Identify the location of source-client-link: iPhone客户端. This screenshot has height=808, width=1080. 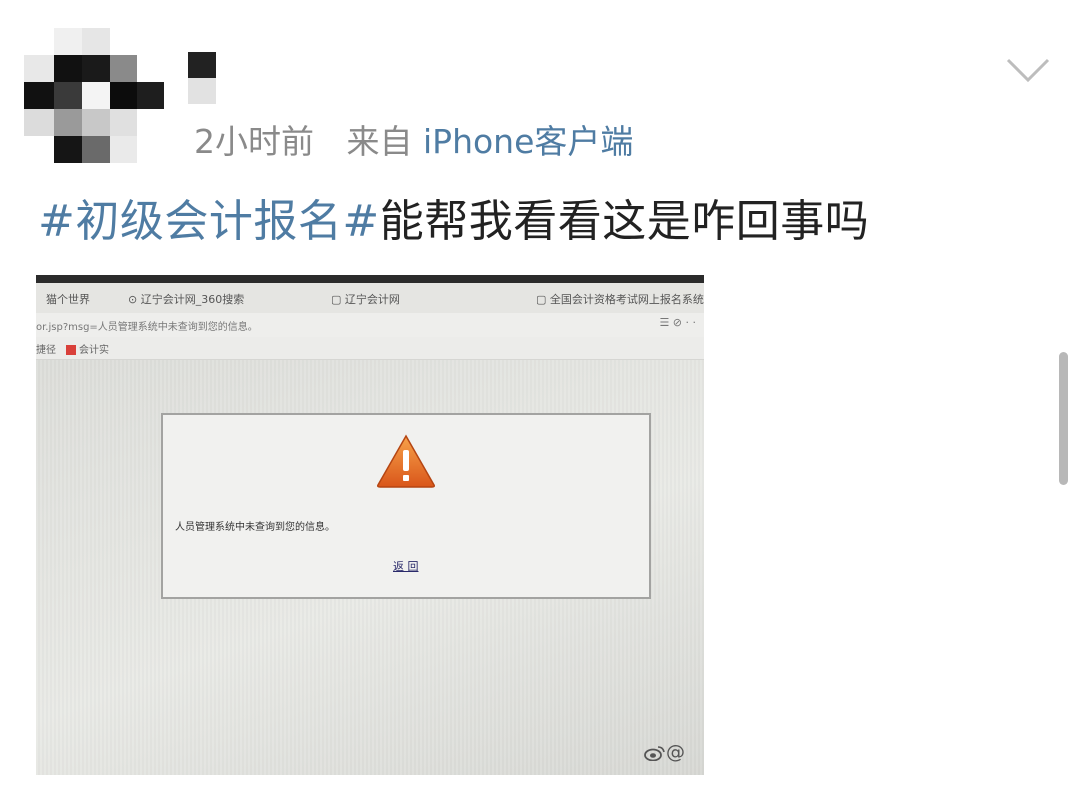
(528, 141).